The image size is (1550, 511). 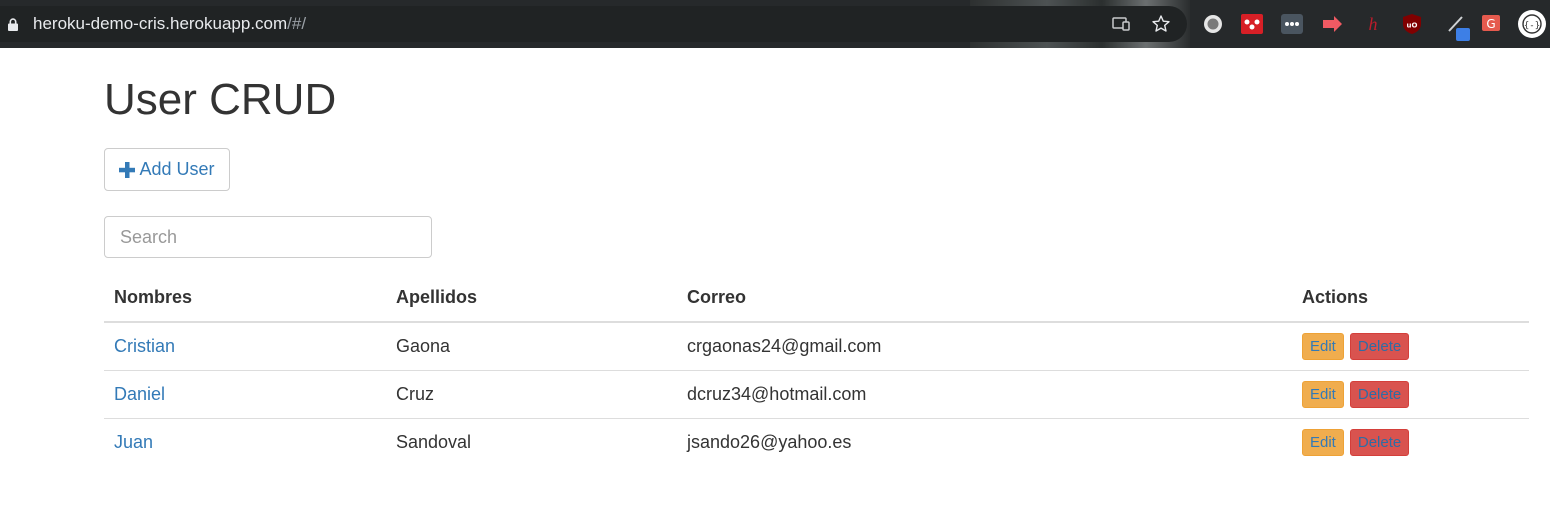 What do you see at coordinates (160, 23) in the screenshot?
I see `url-host: heroku-demo-cris.herokuapp.com` at bounding box center [160, 23].